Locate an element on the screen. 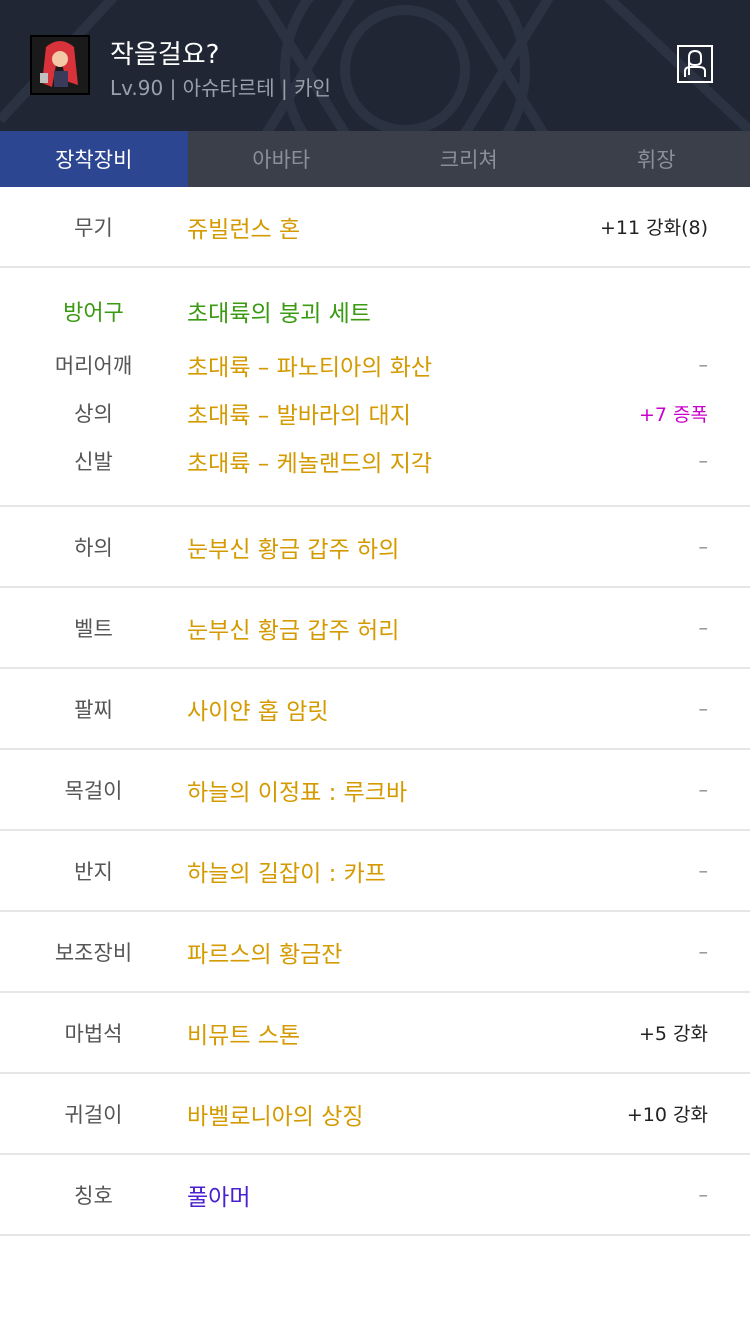 Image resolution: width=750 pixels, height=1334 pixels. slot-label: 하의 is located at coordinates (93, 547).